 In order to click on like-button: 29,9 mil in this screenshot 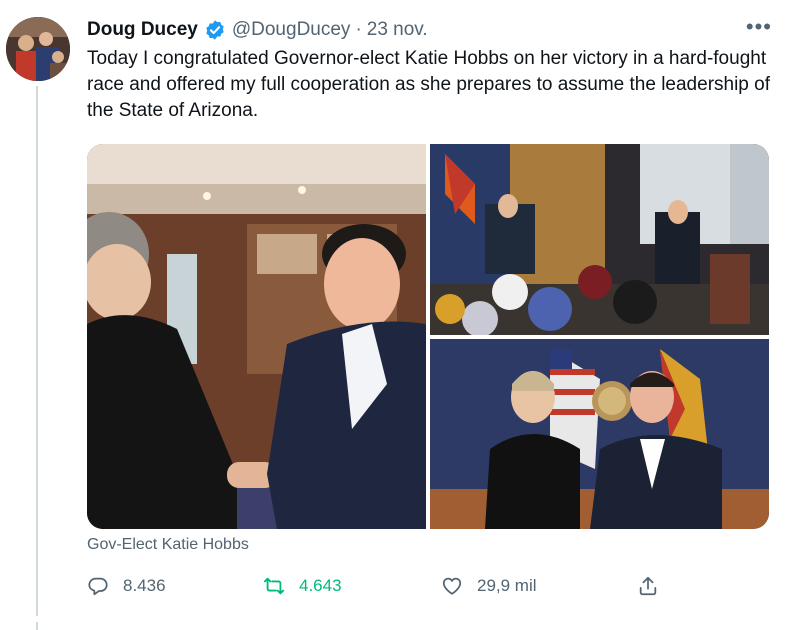, I will do `click(489, 586)`.